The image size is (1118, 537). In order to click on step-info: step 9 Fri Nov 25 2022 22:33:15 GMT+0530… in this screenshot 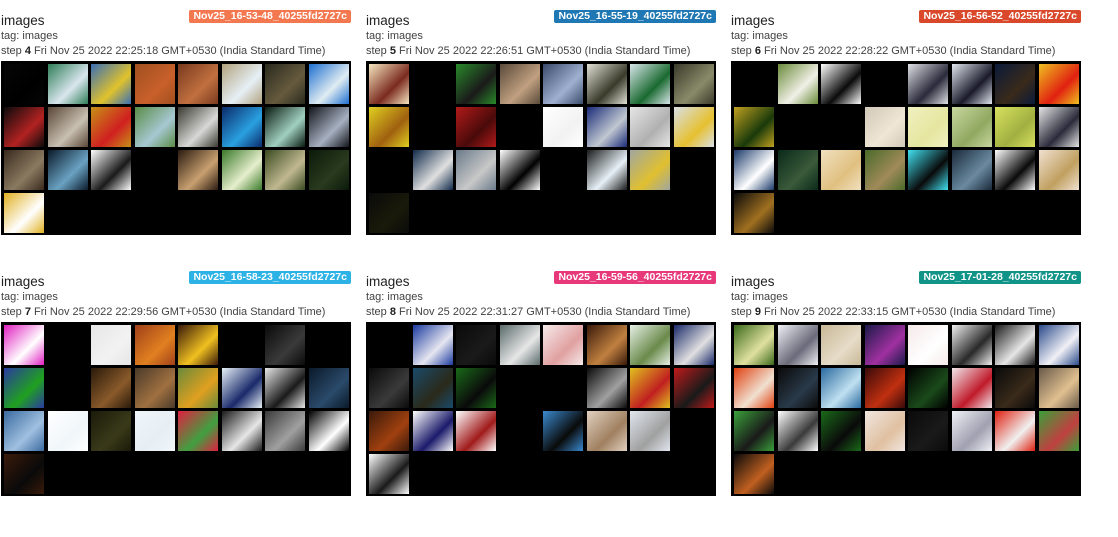, I will do `click(893, 312)`.